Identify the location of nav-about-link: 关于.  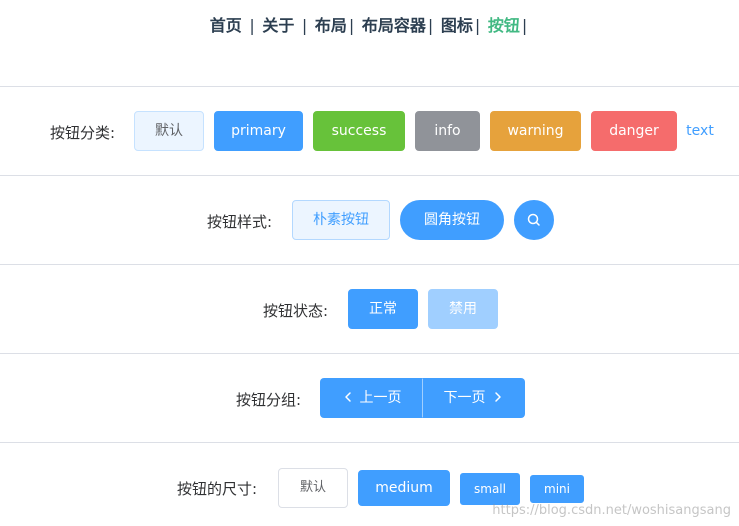
(278, 25).